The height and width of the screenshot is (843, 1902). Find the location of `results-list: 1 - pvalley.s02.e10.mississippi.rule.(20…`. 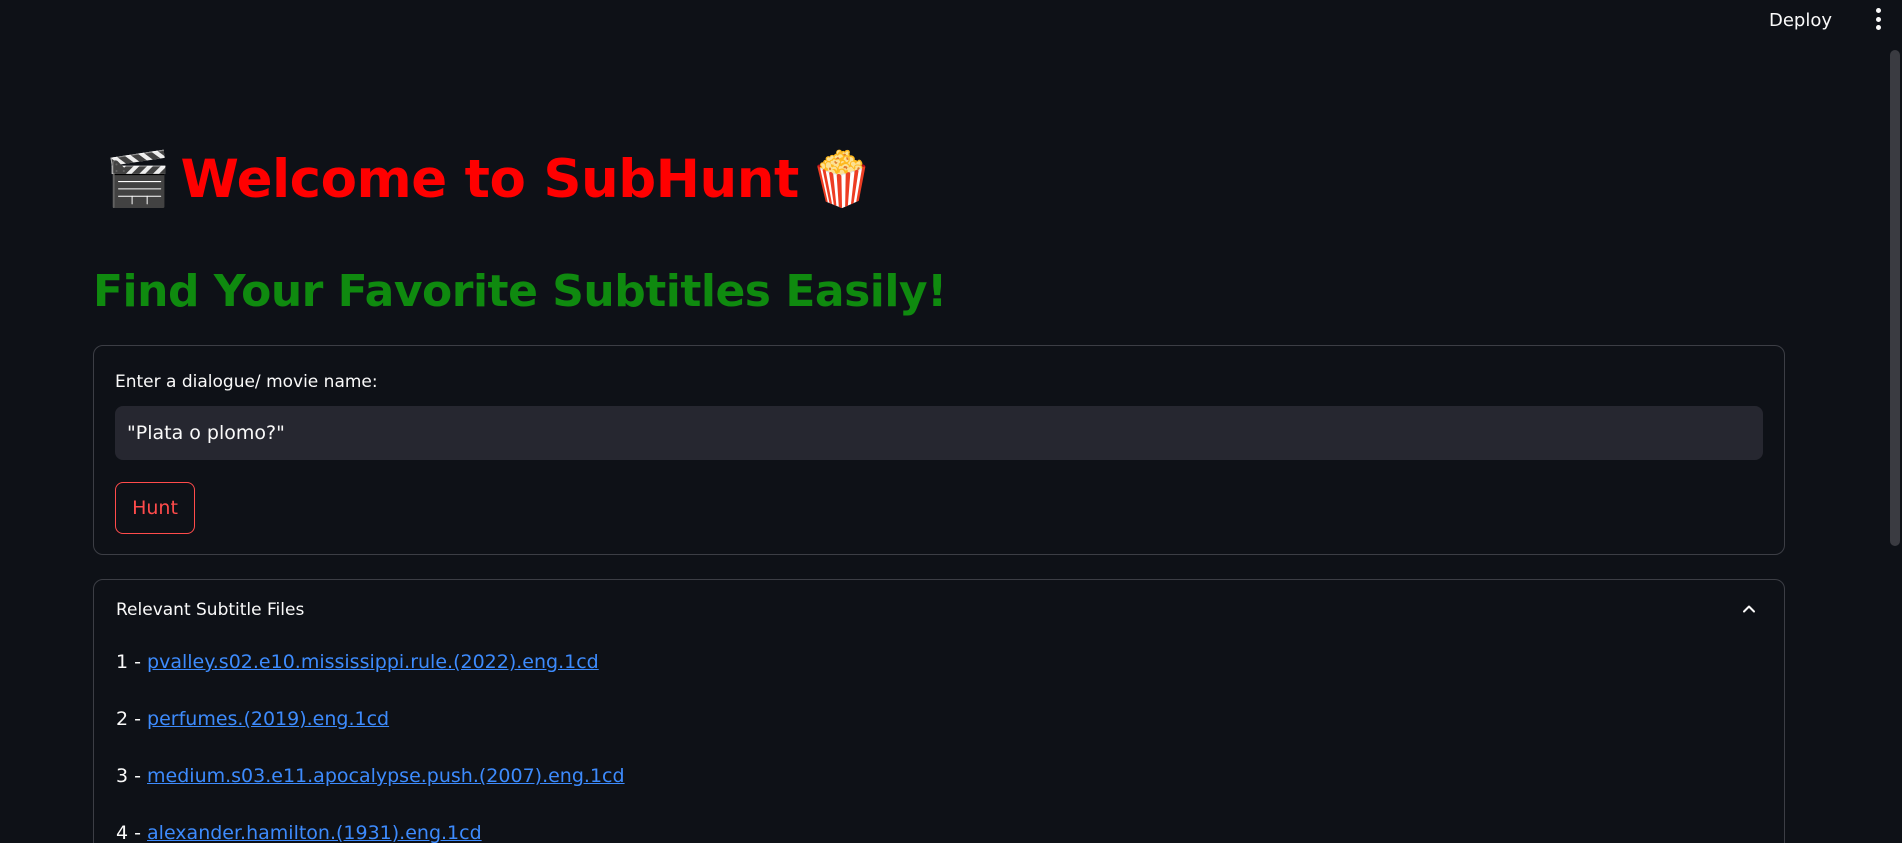

results-list: 1 - pvalley.s02.e10.mississippi.rule.(20… is located at coordinates (370, 747).